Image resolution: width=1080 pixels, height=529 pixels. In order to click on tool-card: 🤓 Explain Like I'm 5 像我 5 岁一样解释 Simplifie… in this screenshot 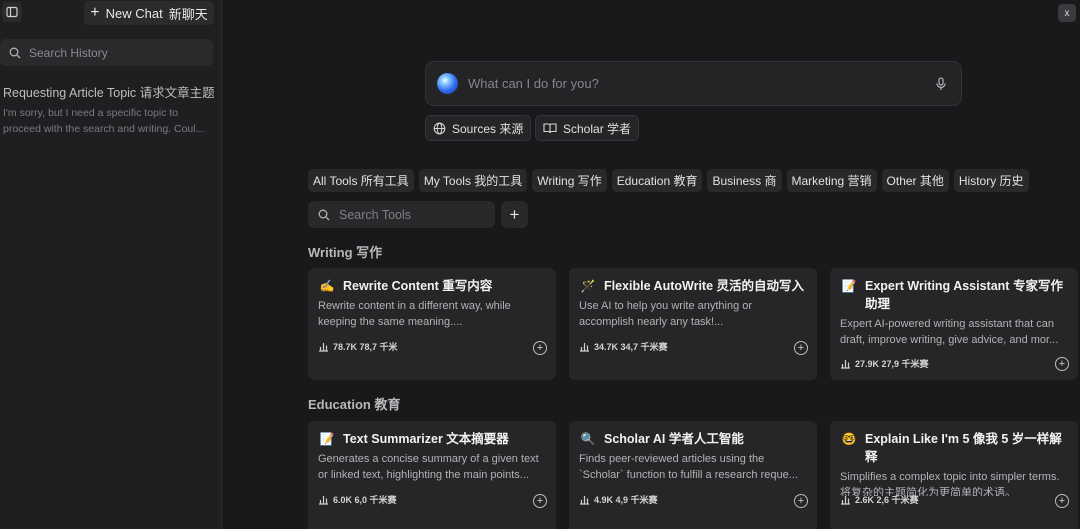, I will do `click(954, 475)`.